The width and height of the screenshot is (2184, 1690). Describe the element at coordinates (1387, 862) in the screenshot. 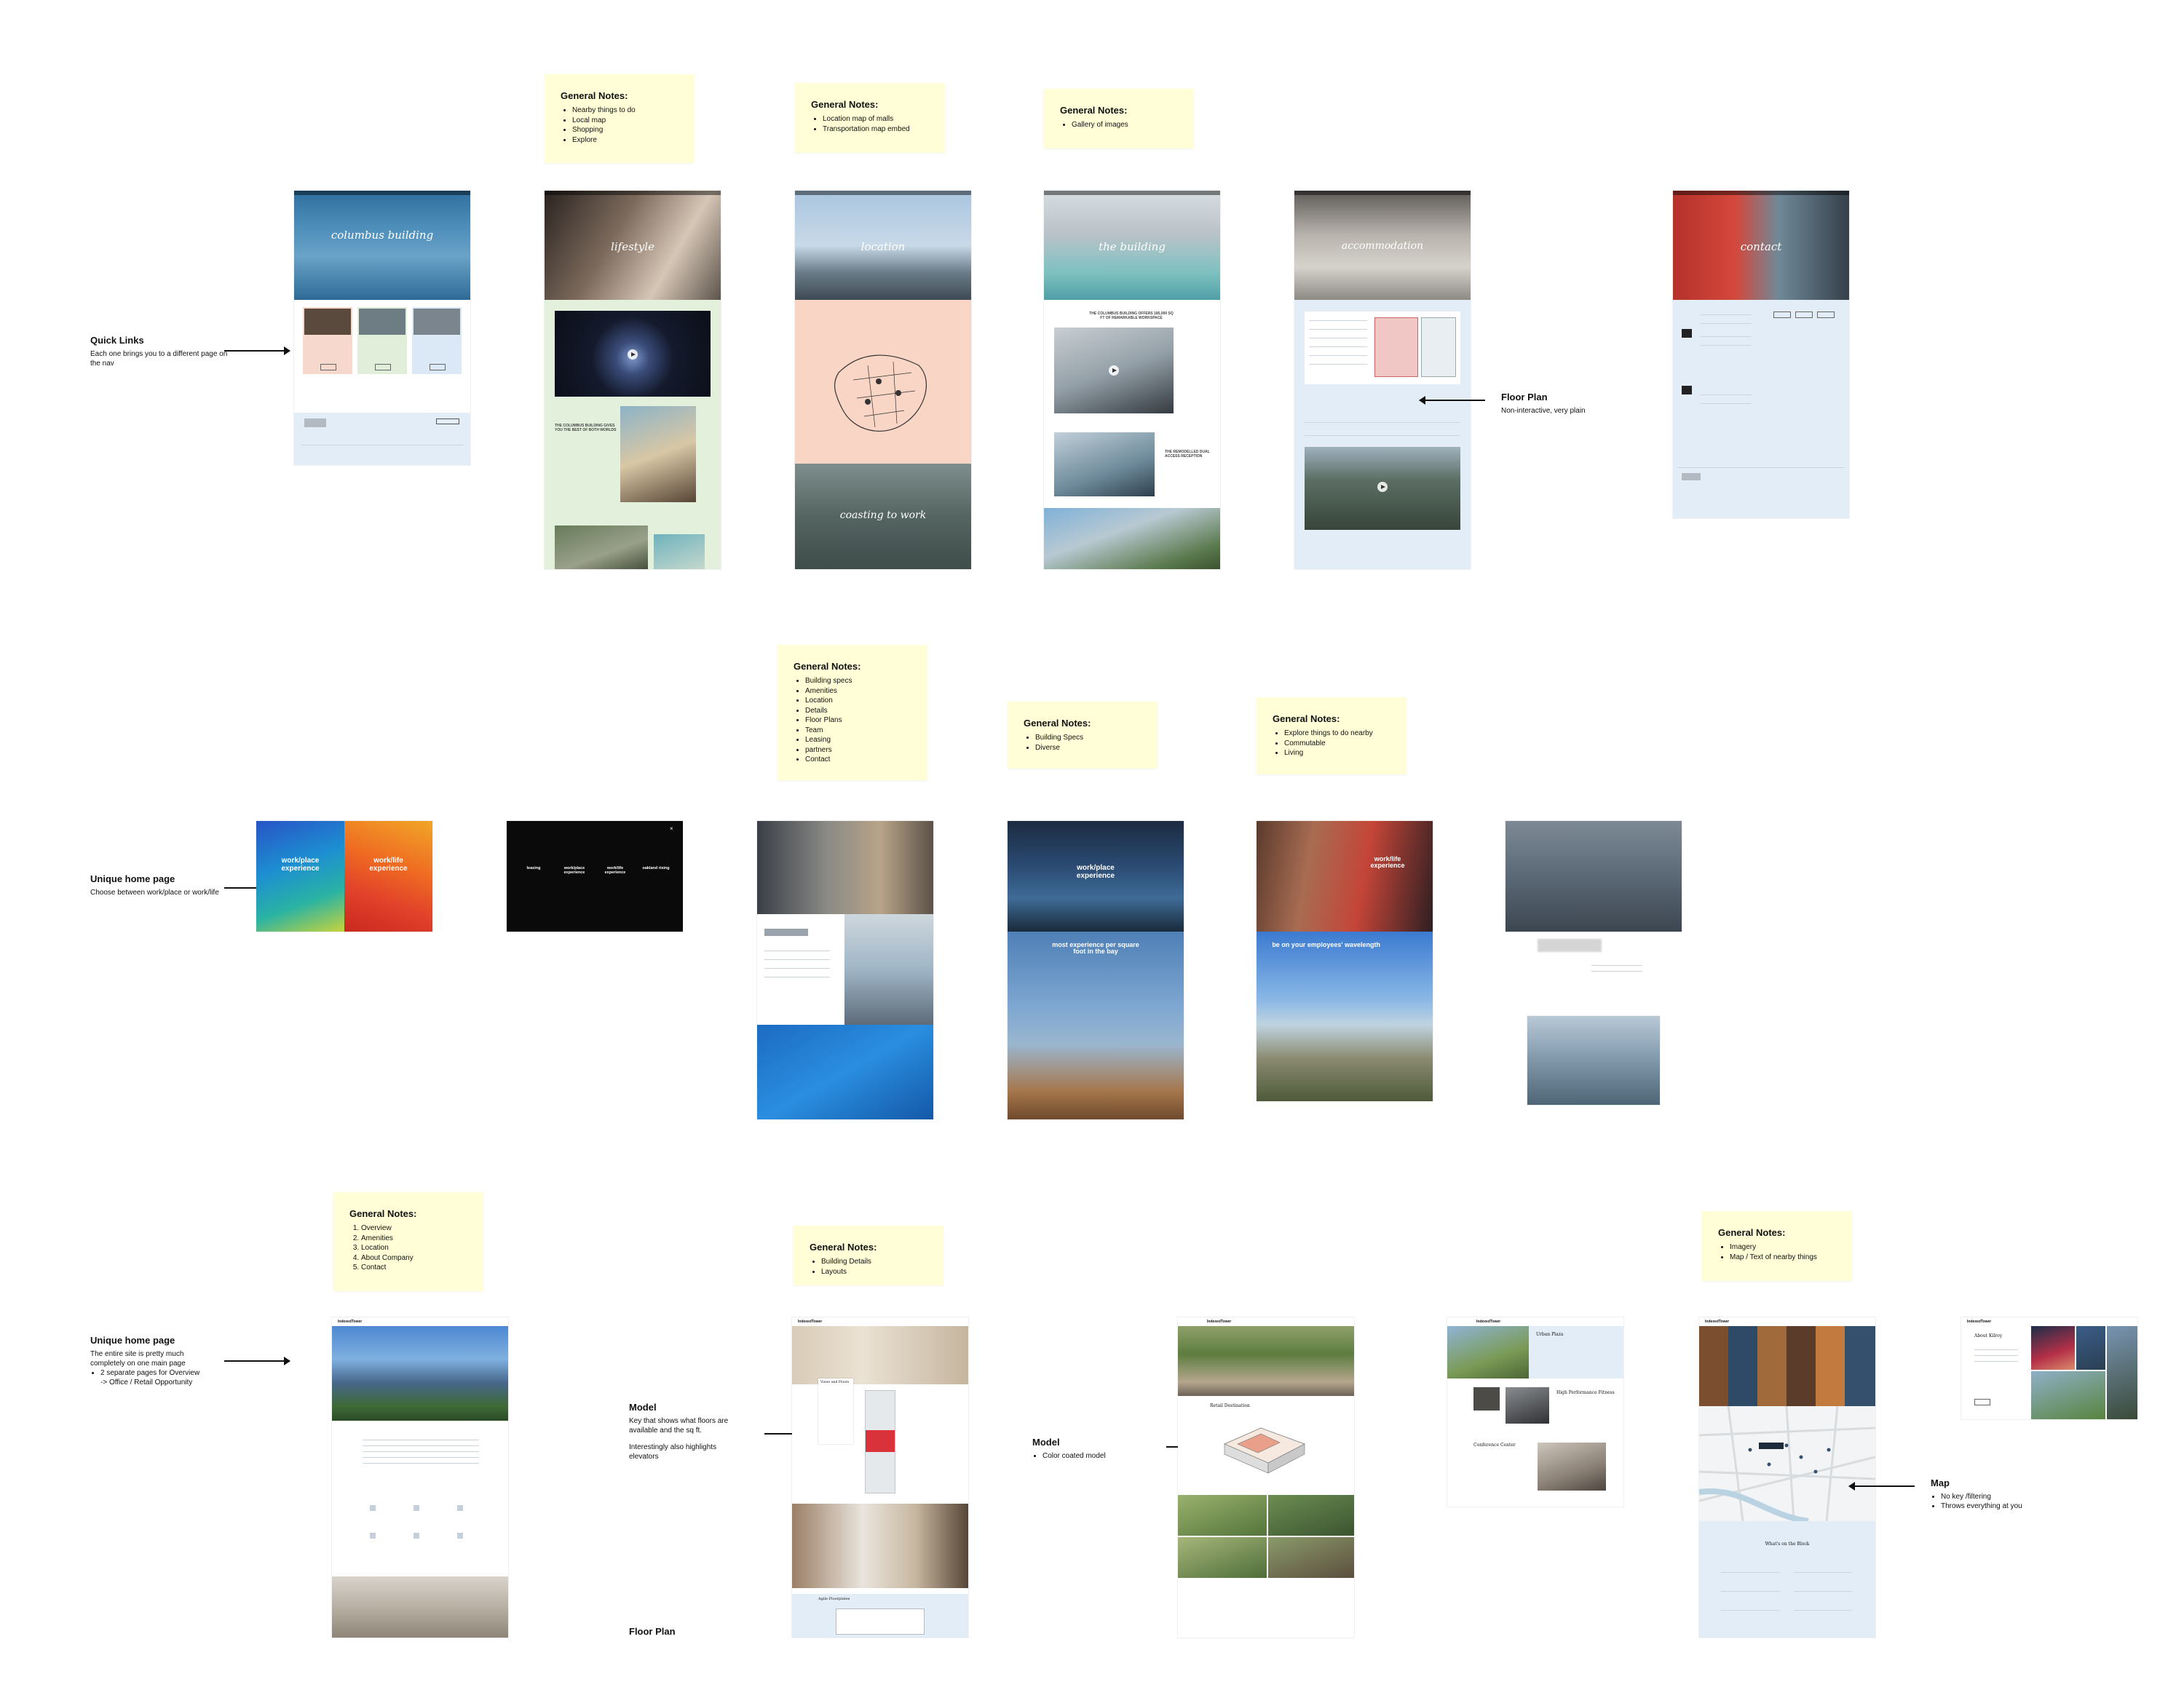

I see `worklife-title: work/life experience` at that location.